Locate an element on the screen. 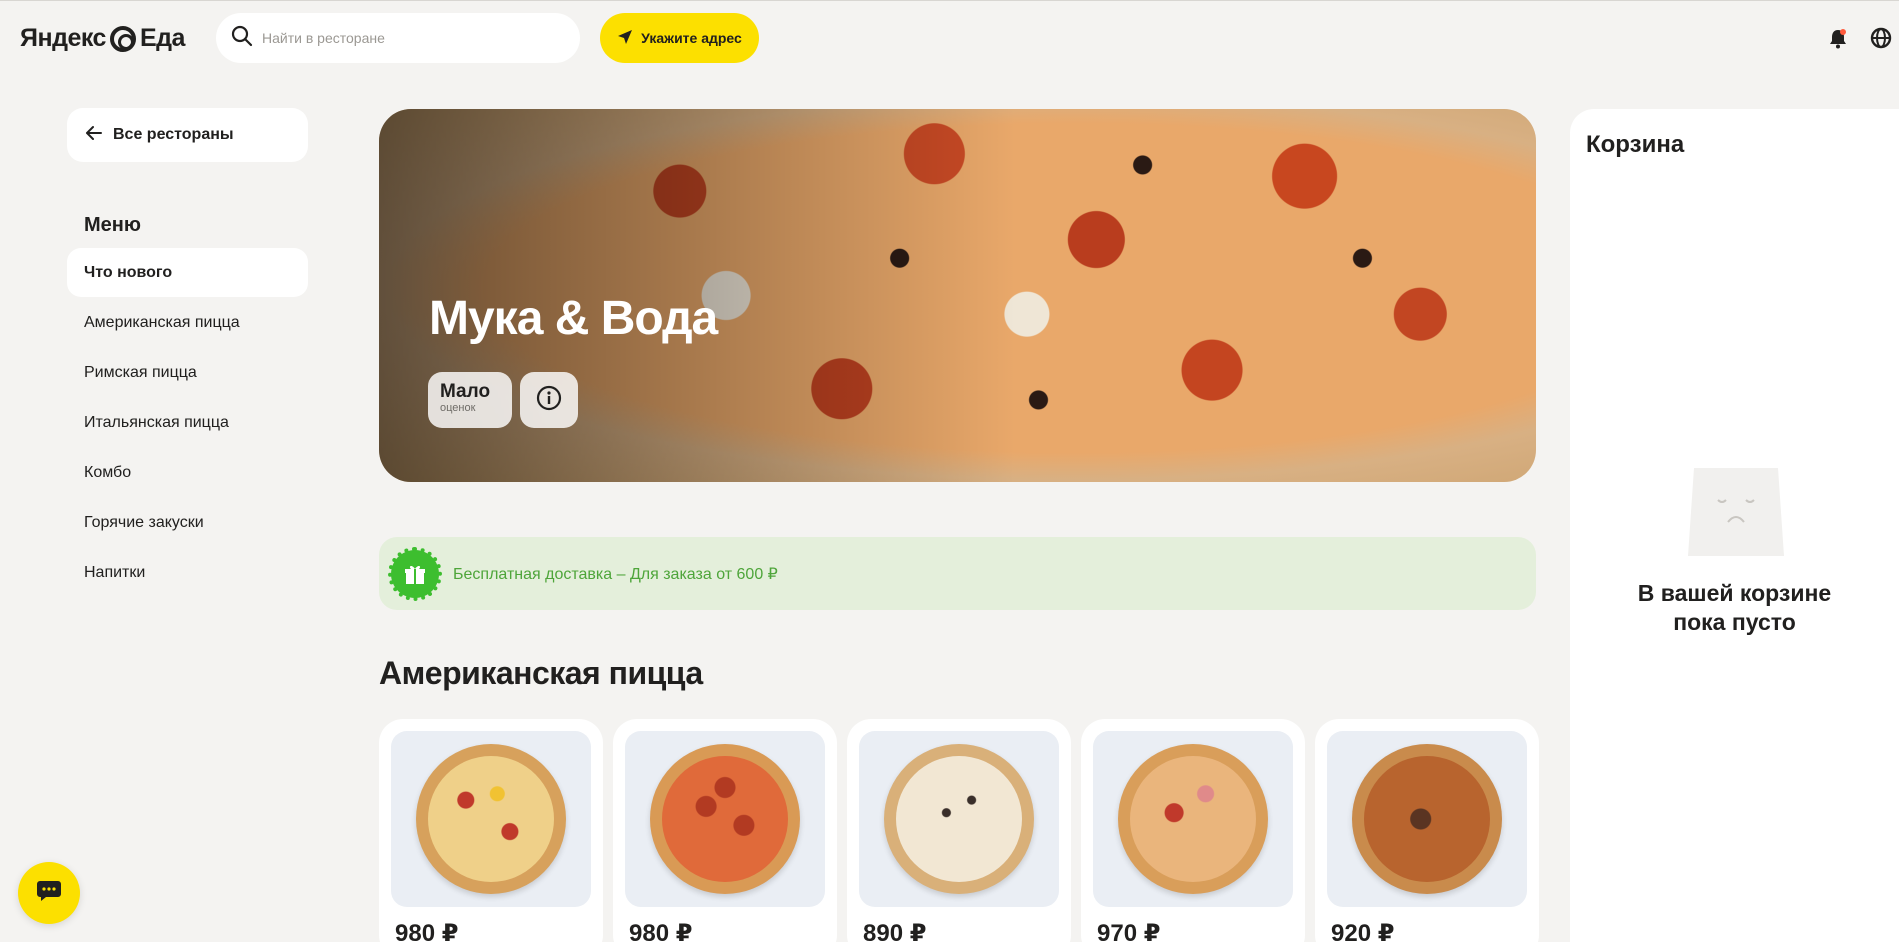 This screenshot has height=942, width=1899. menu-title: Меню is located at coordinates (112, 225).